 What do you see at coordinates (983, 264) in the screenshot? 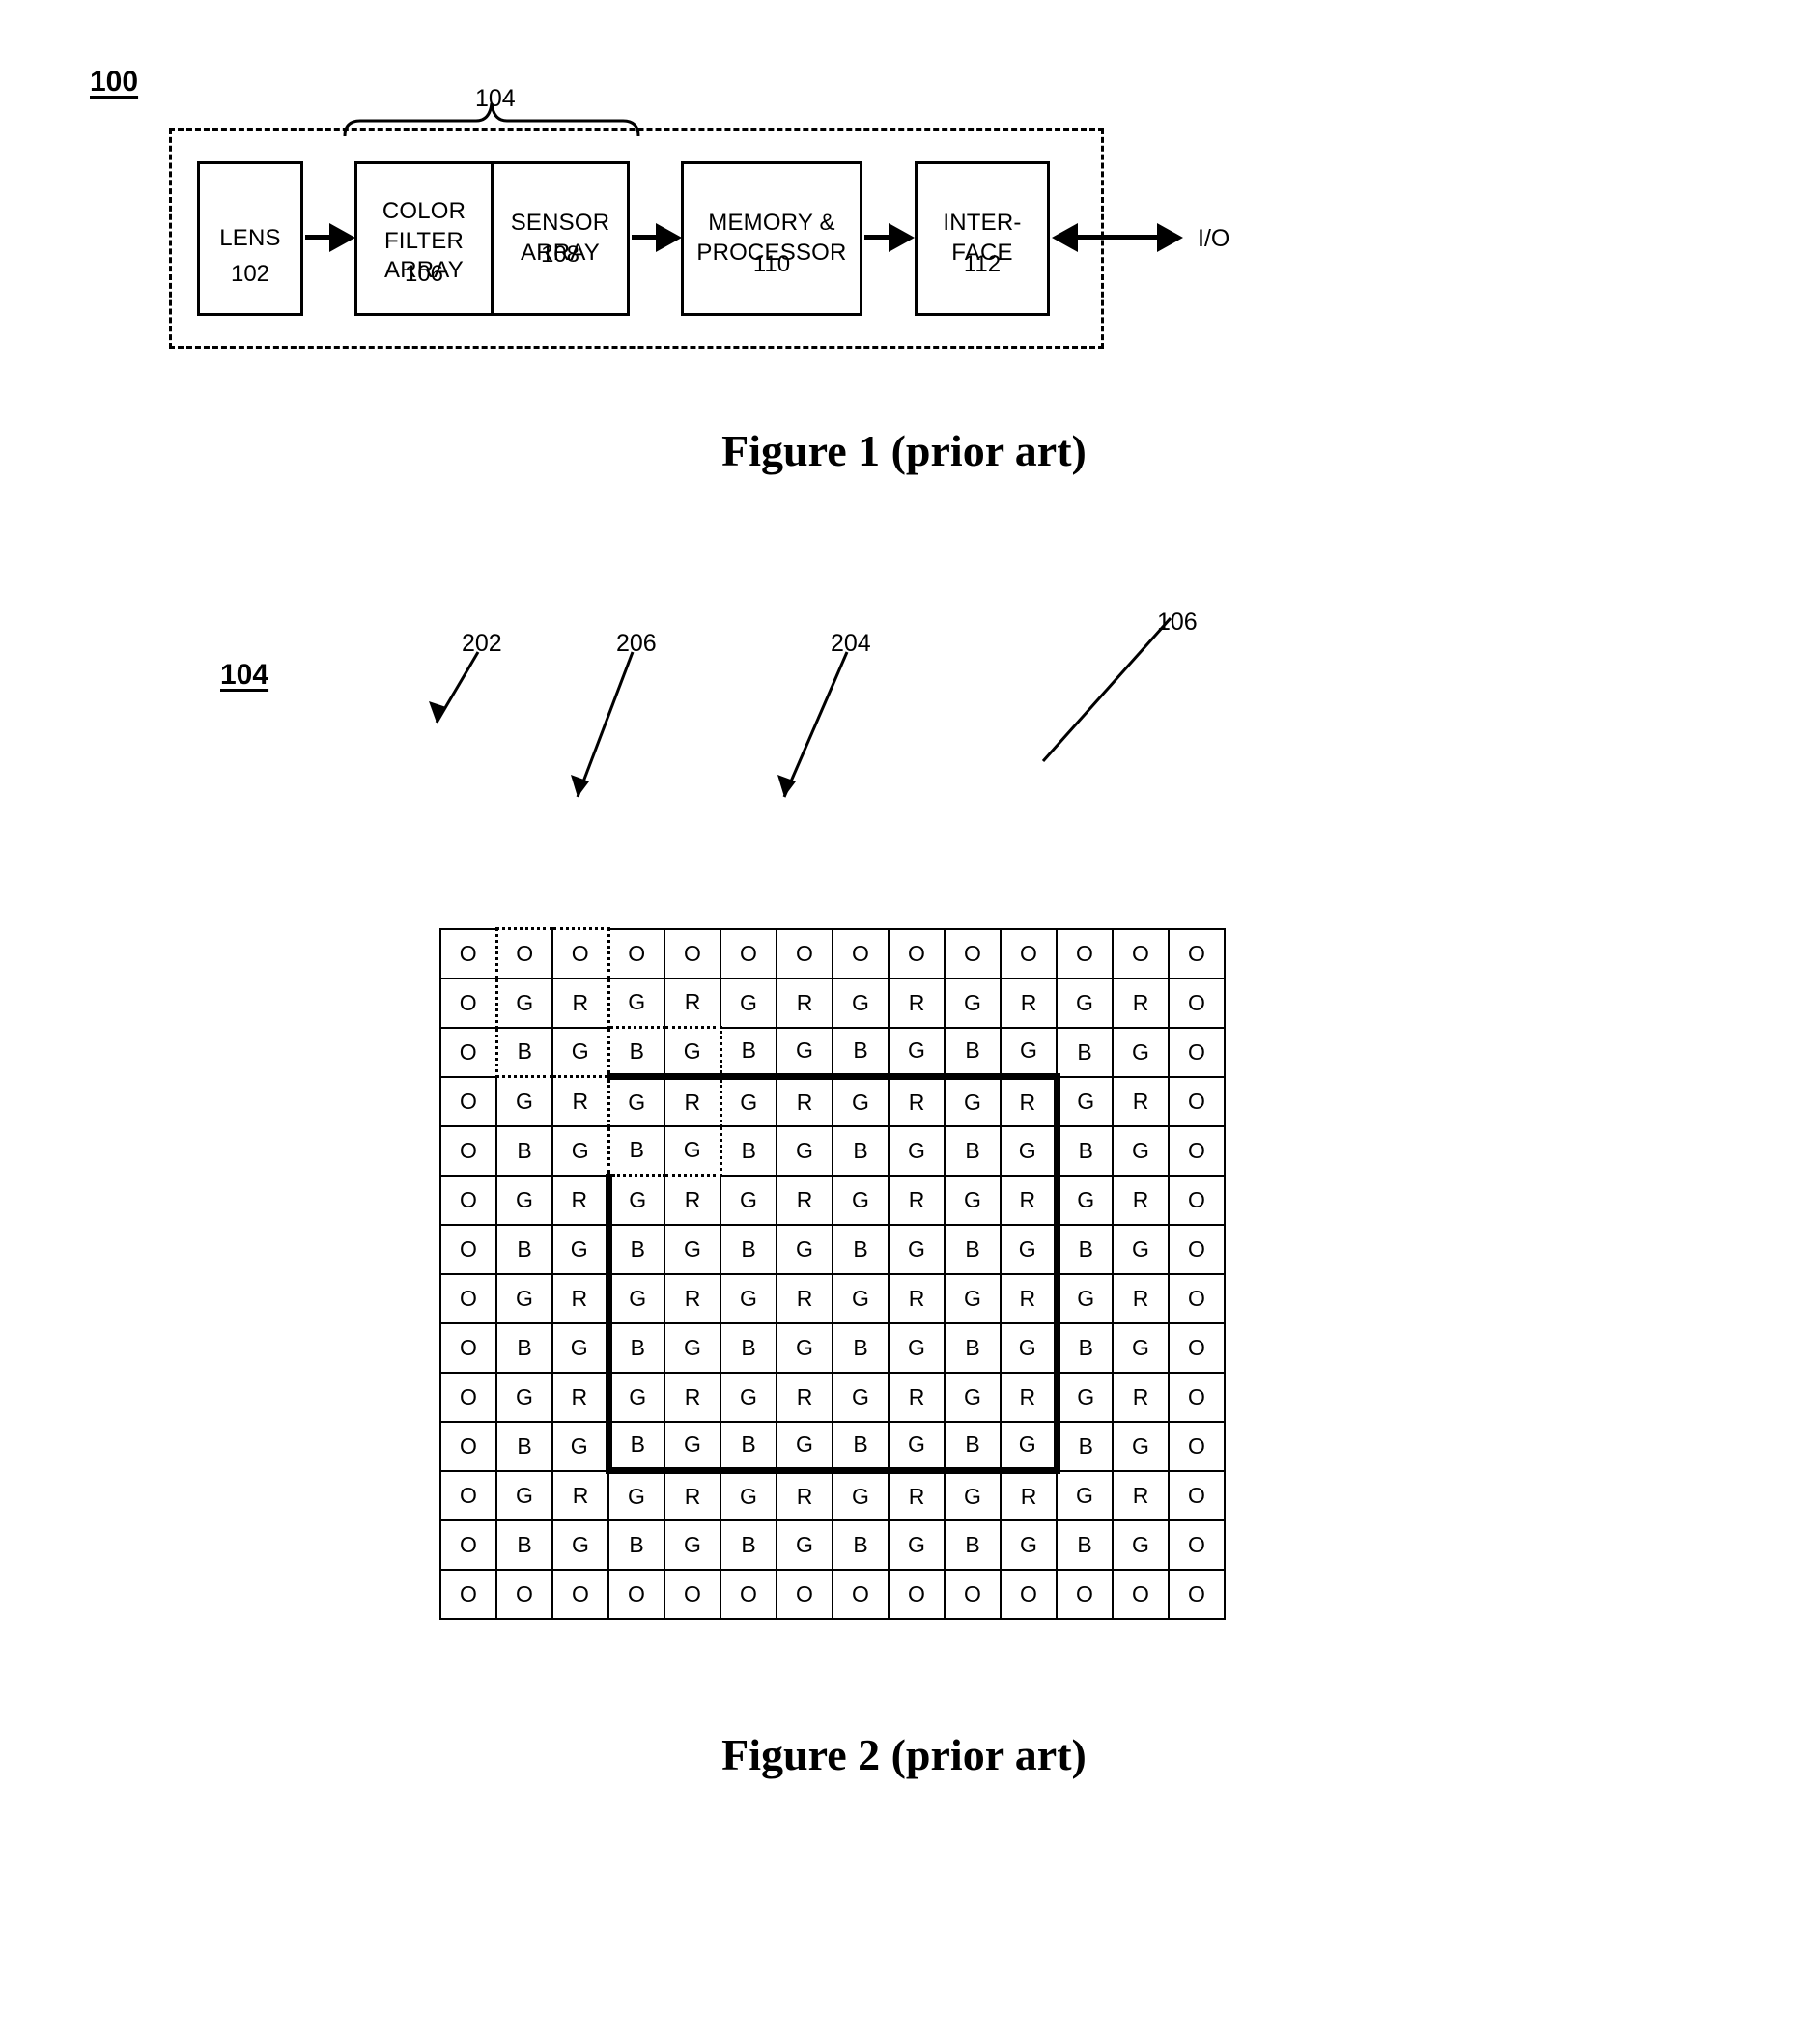
I see `block-interface-ref: 112` at bounding box center [983, 264].